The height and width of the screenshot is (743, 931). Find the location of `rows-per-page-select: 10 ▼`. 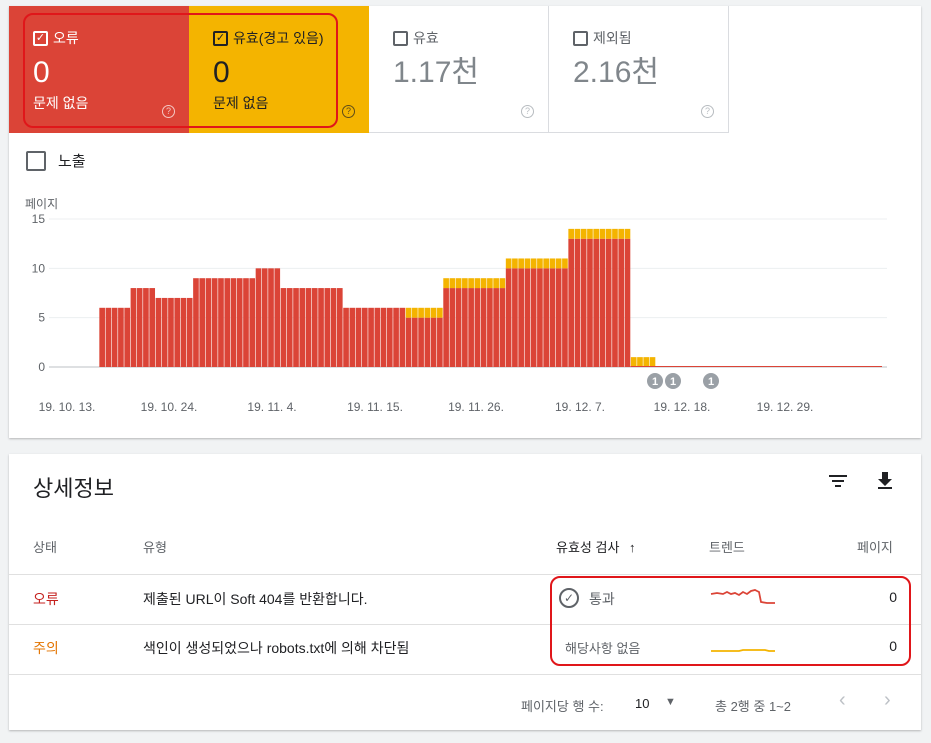

rows-per-page-select: 10 ▼ is located at coordinates (660, 705).